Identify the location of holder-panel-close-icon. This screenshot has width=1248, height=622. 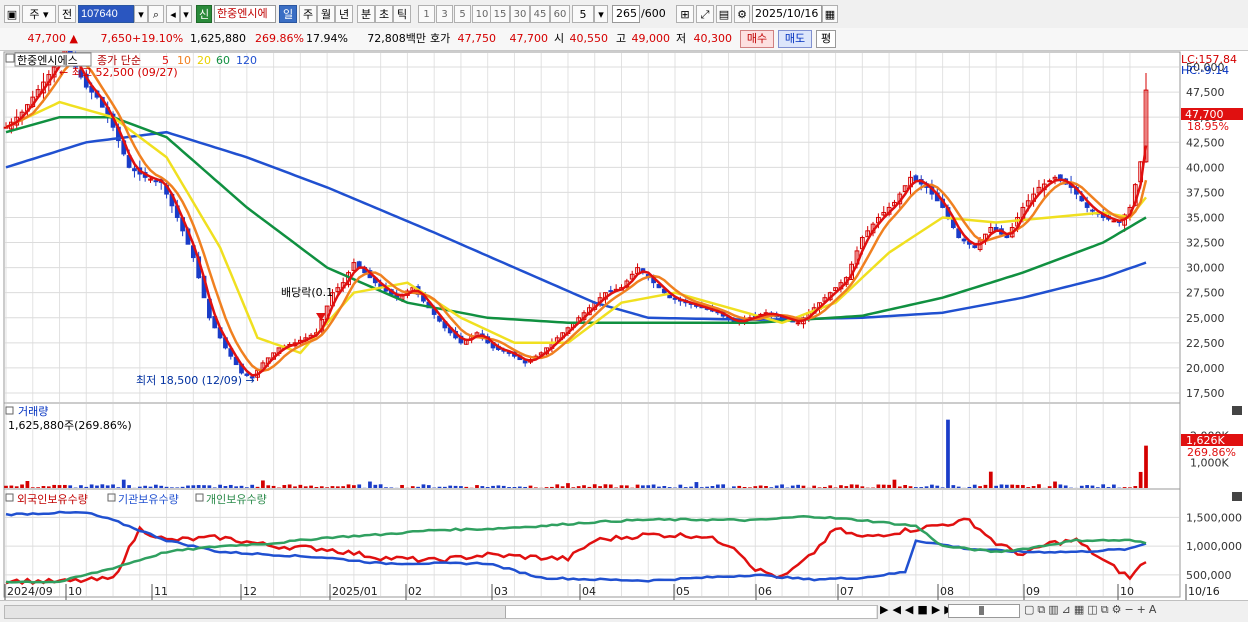
(1237, 496).